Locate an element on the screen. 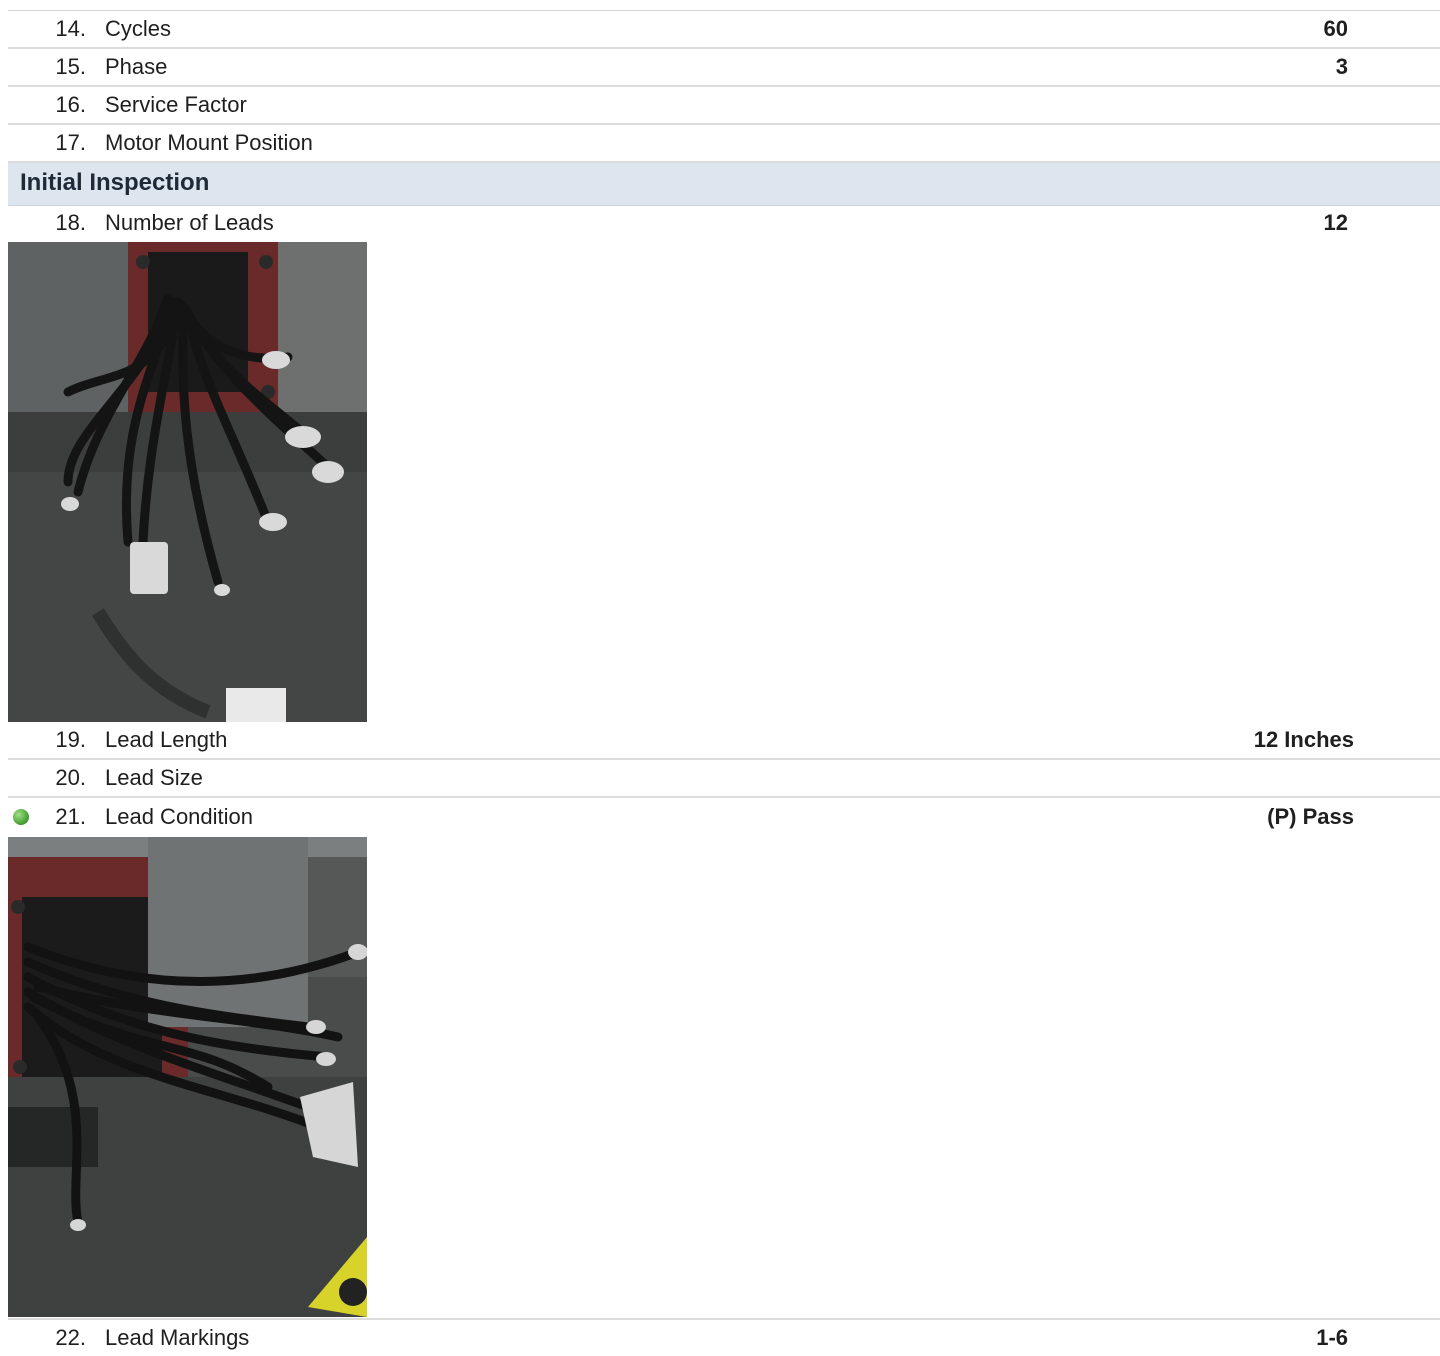 The image size is (1440, 1356). item-label: Lead Length is located at coordinates (166, 739).